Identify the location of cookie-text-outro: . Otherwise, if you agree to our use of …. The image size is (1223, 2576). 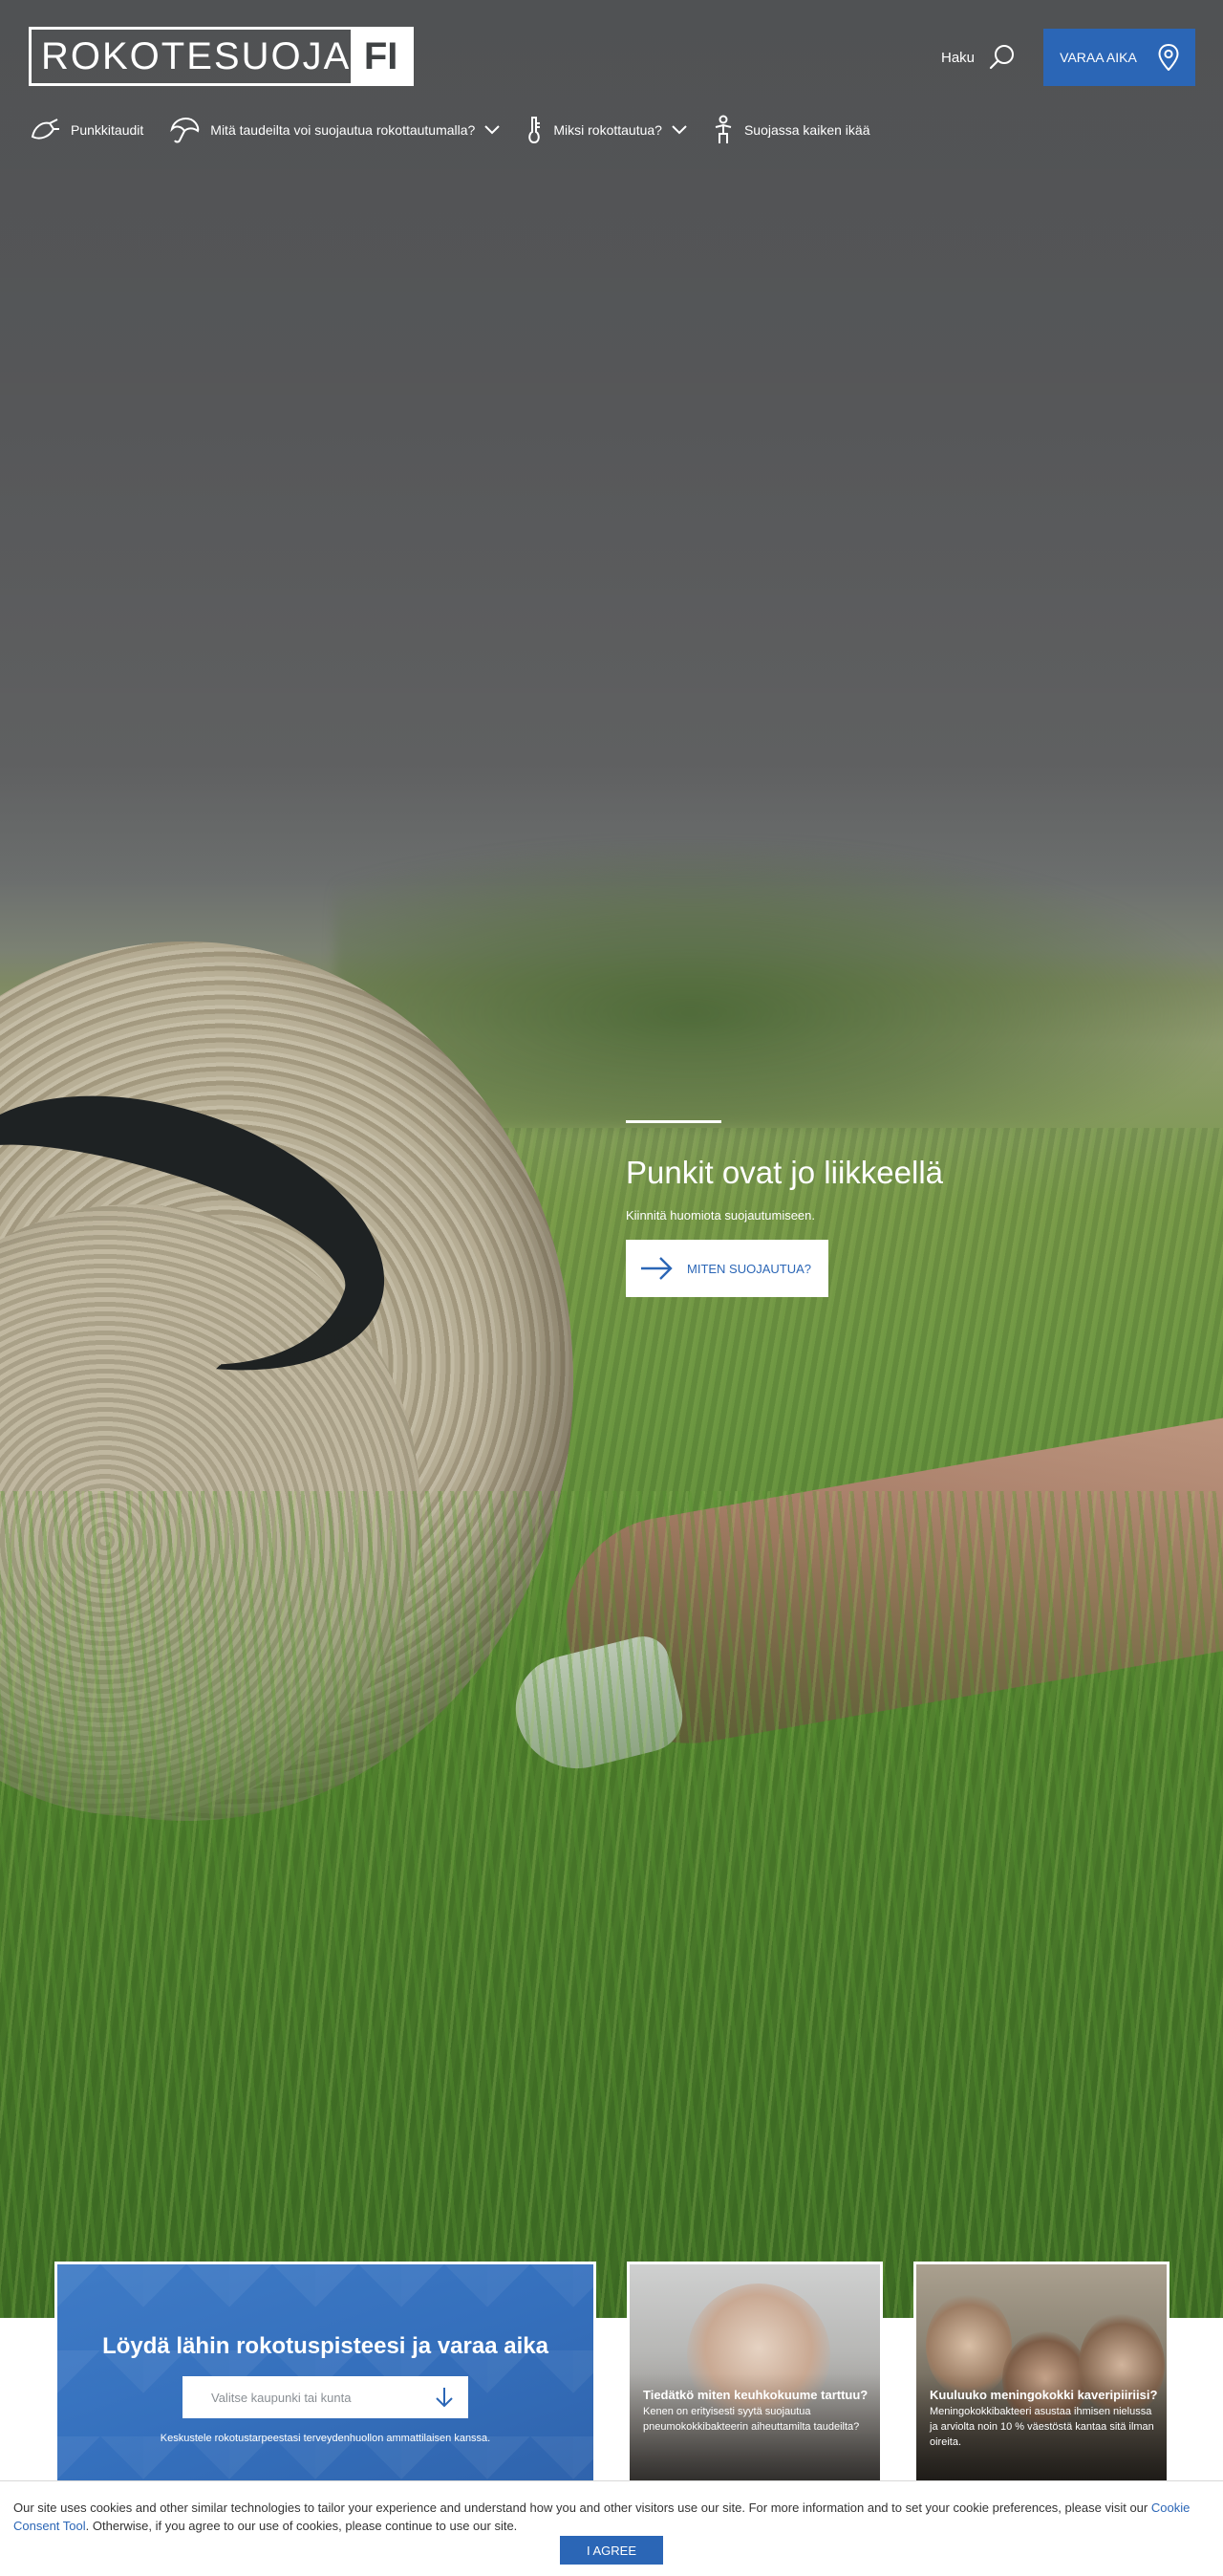
(301, 2526).